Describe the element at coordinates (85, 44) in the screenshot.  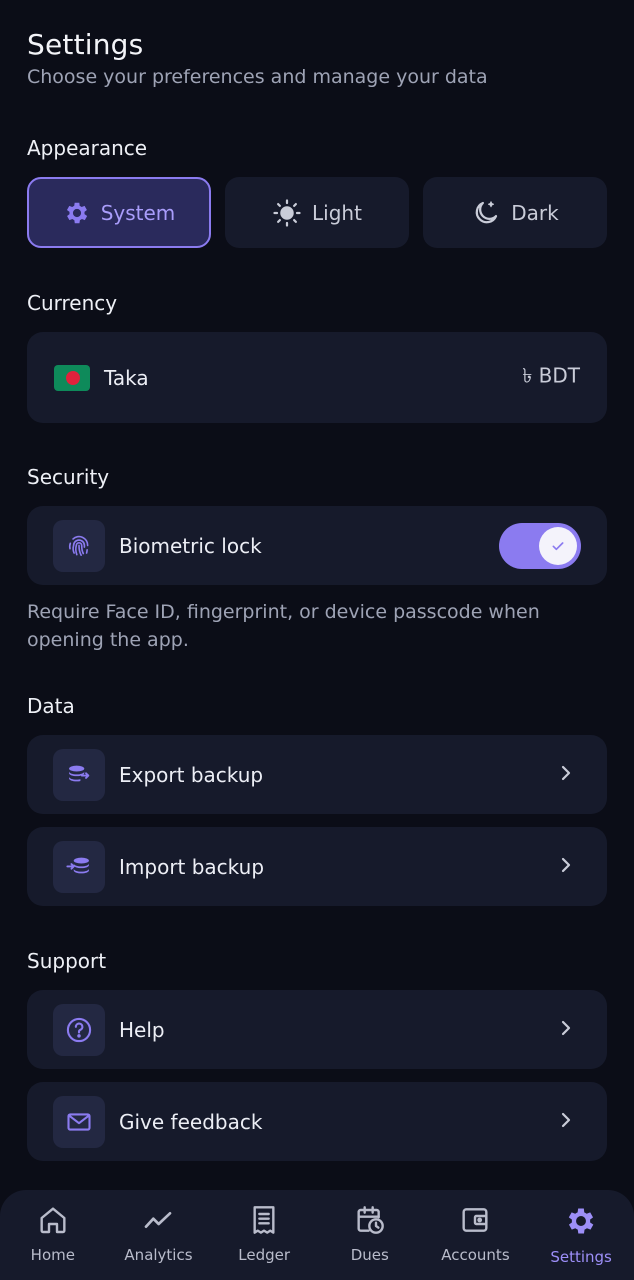
I see `page-title: Settings` at that location.